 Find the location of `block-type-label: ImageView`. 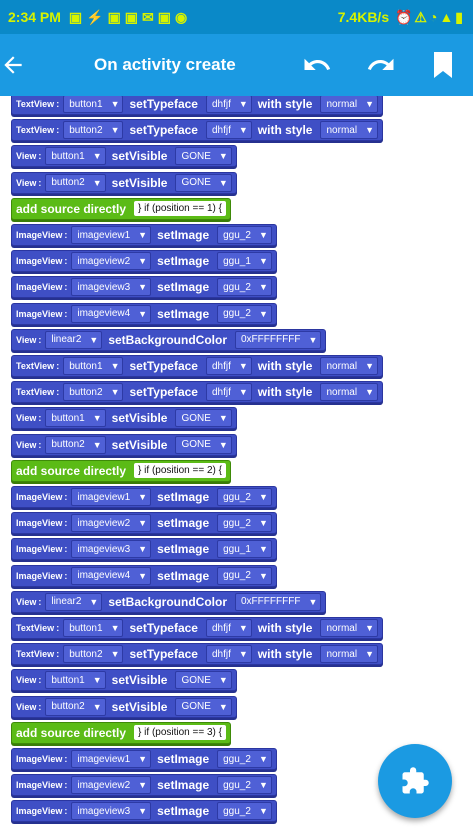

block-type-label: ImageView is located at coordinates (39, 785).